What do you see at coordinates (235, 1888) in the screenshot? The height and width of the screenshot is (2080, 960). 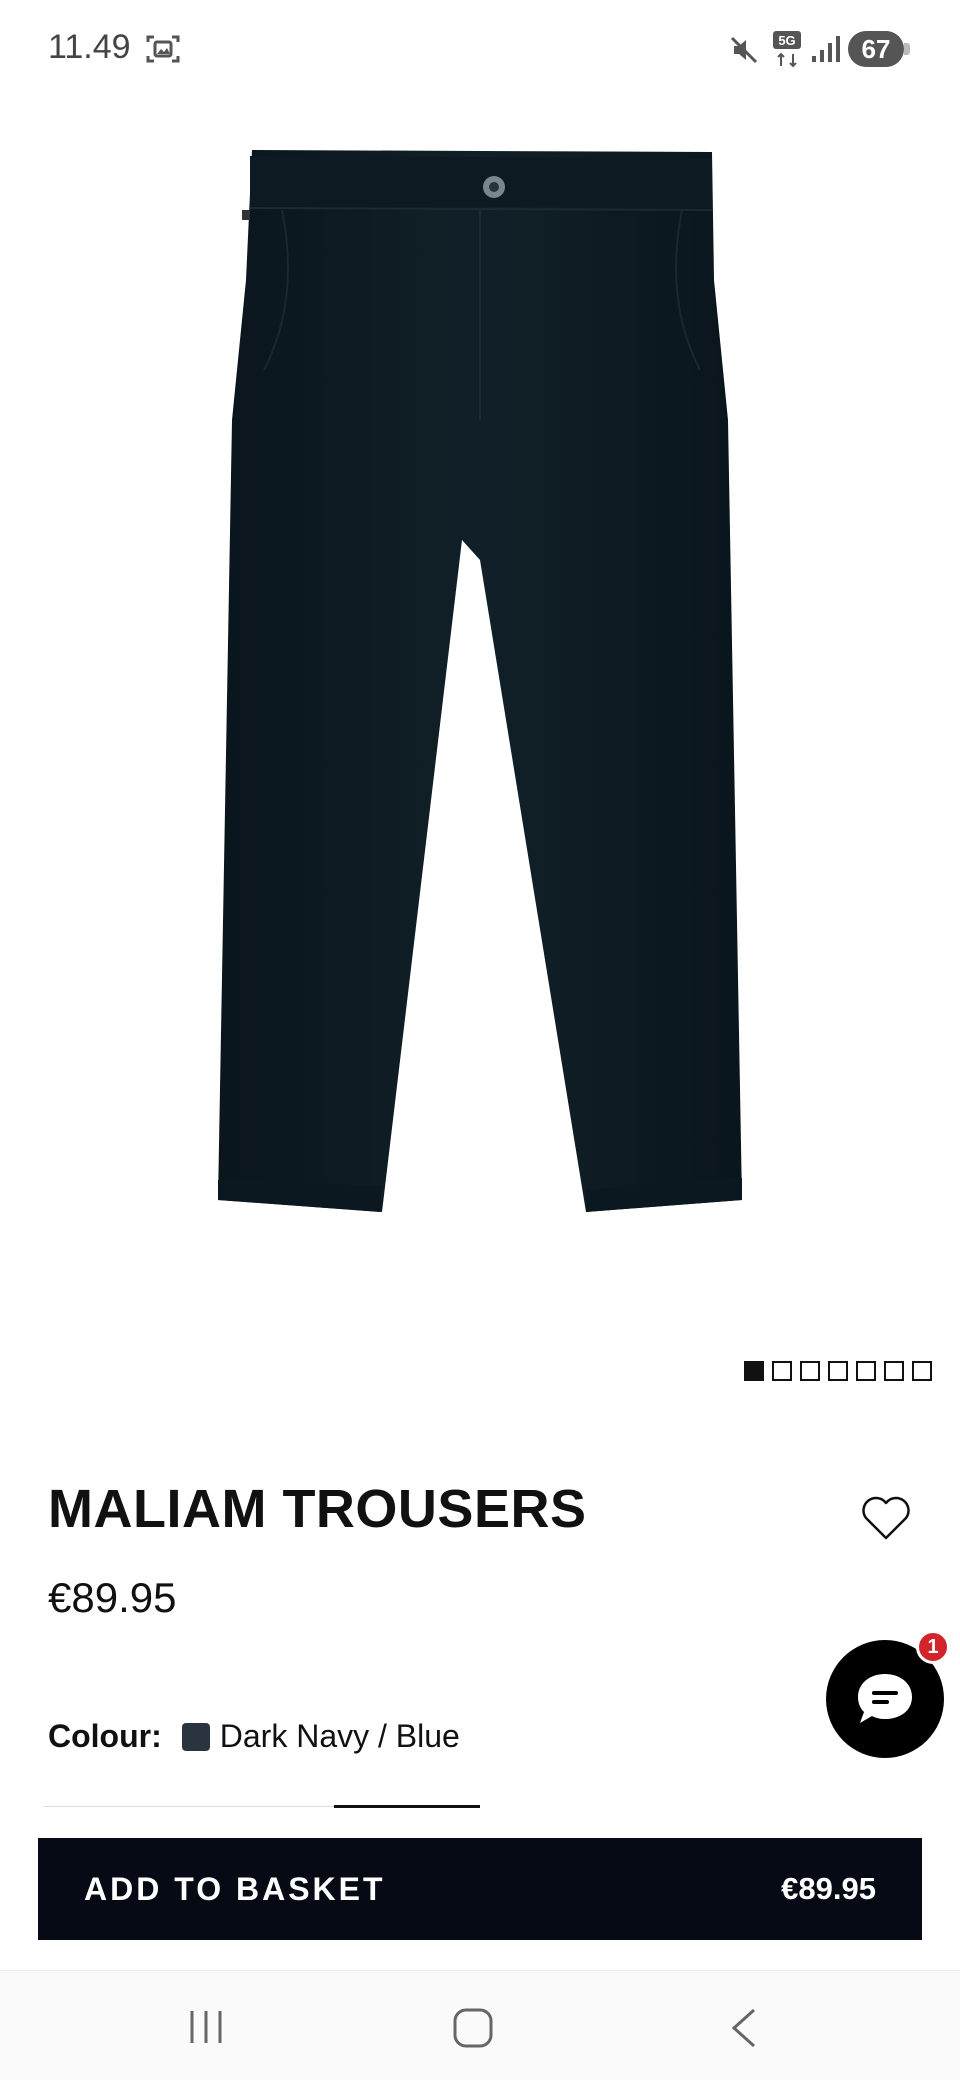 I see `add-to-basket-label: ADD TO BASKET` at bounding box center [235, 1888].